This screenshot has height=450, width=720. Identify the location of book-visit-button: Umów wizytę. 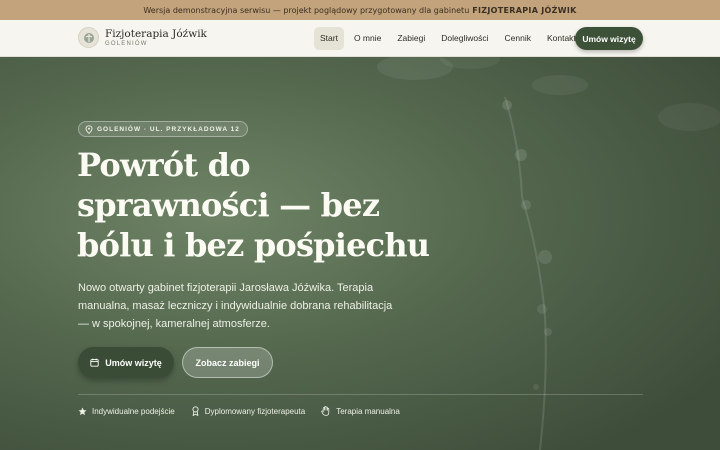
(126, 362).